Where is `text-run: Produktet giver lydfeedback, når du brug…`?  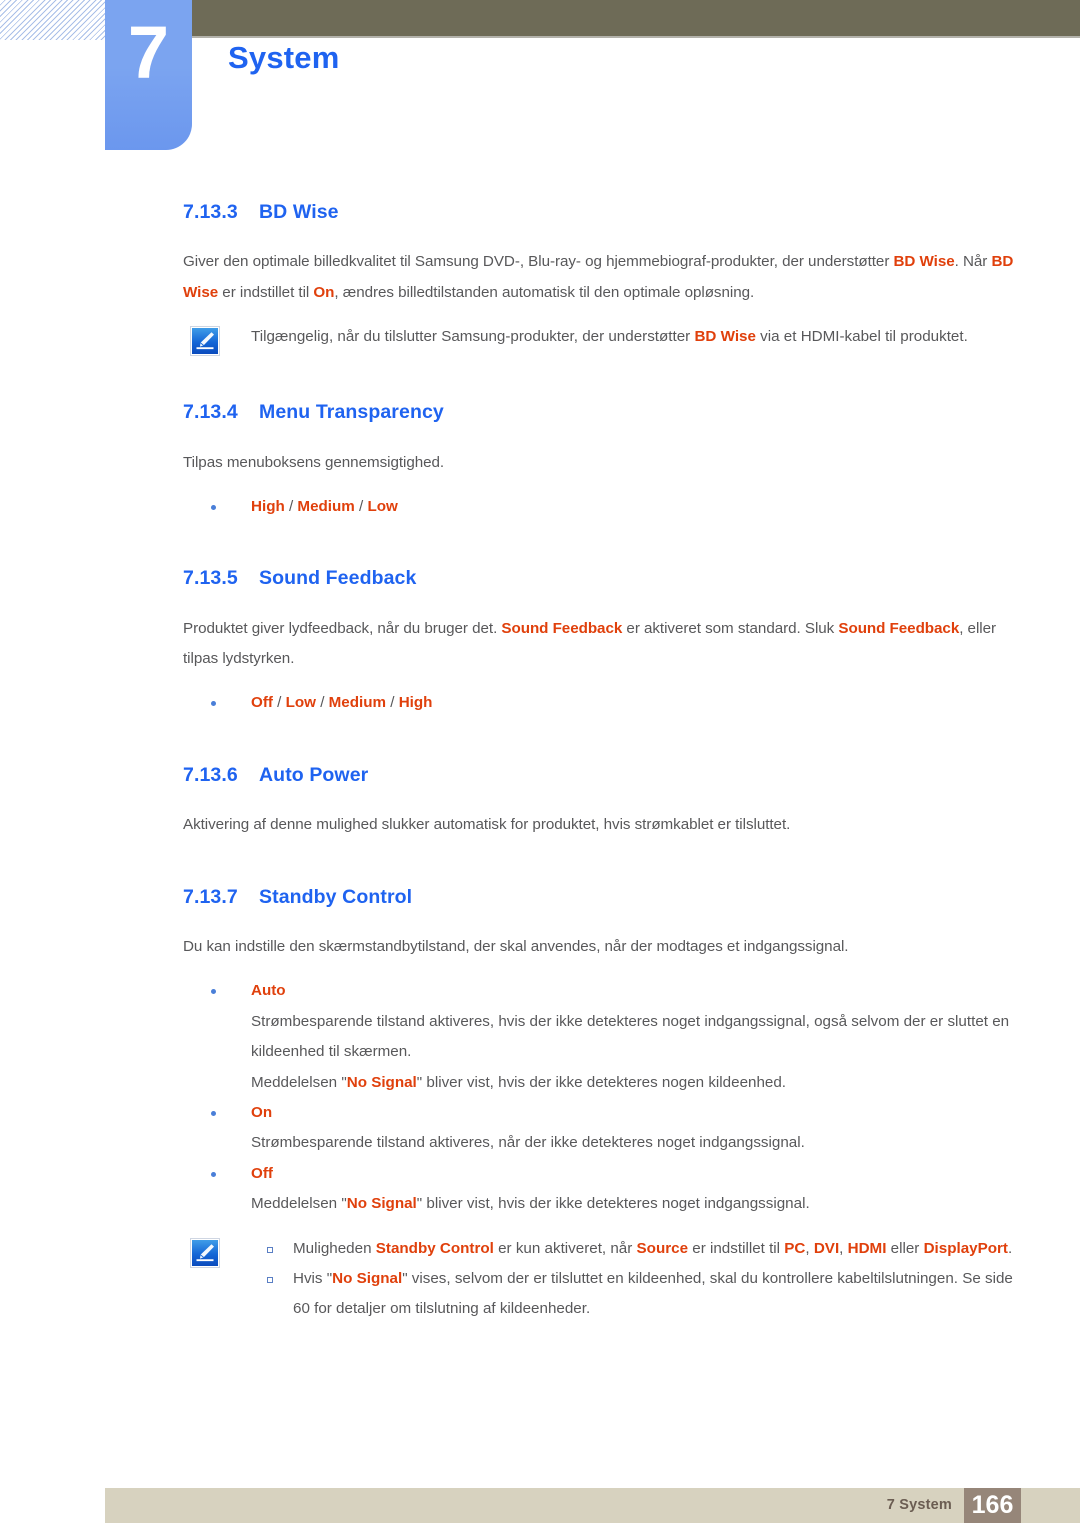
text-run: Produktet giver lydfeedback, når du brug… is located at coordinates (342, 628).